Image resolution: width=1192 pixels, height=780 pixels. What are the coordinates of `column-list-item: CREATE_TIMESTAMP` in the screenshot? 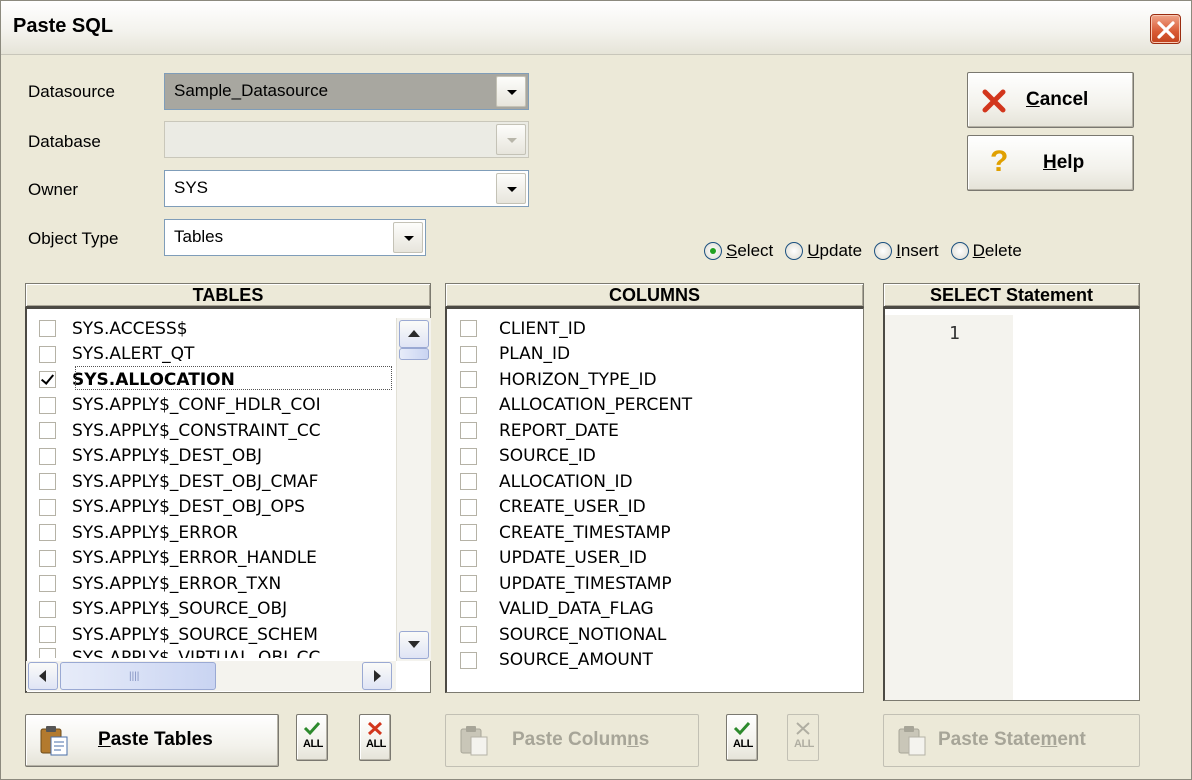 It's located at (565, 532).